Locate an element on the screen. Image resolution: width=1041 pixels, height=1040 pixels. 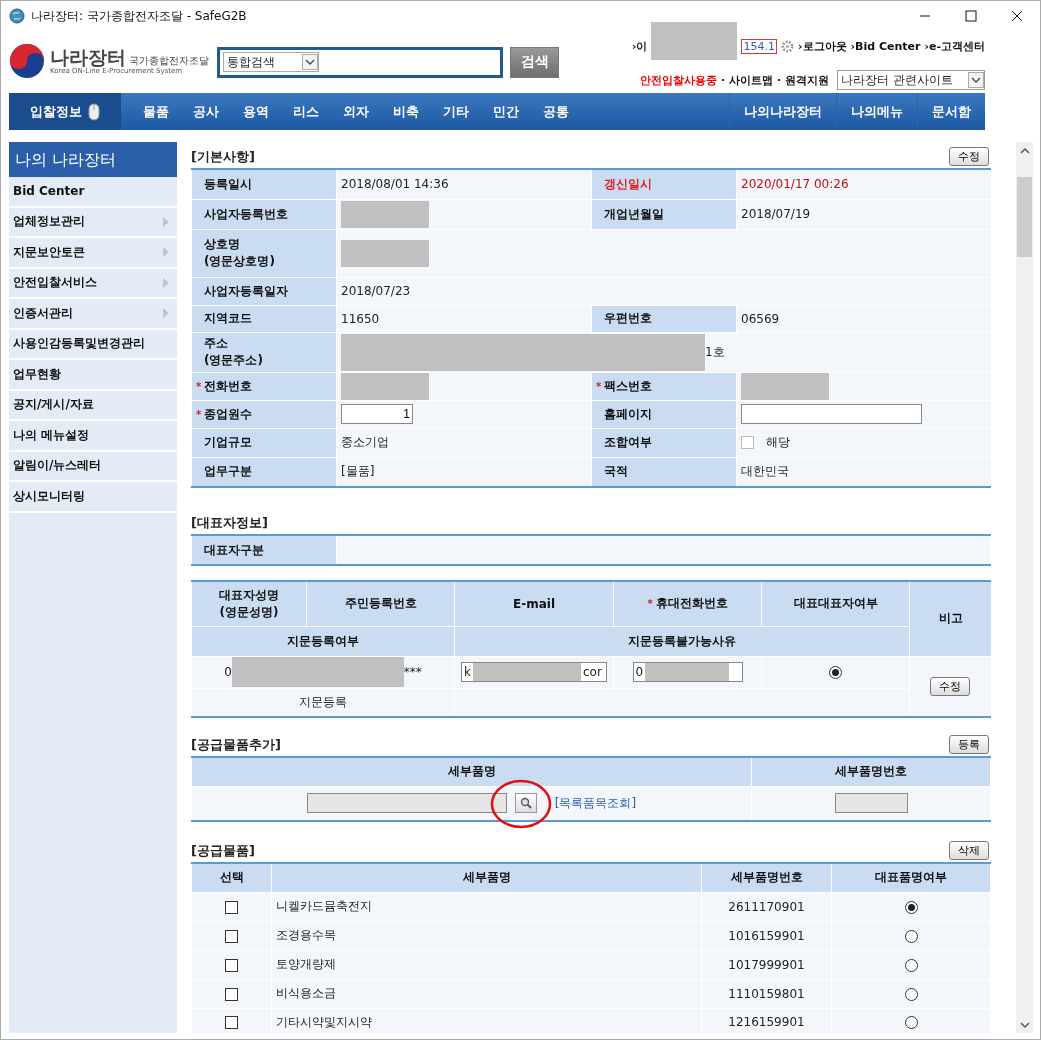
sidebar-item: 사용인감등록및변경관리 is located at coordinates (93, 344).